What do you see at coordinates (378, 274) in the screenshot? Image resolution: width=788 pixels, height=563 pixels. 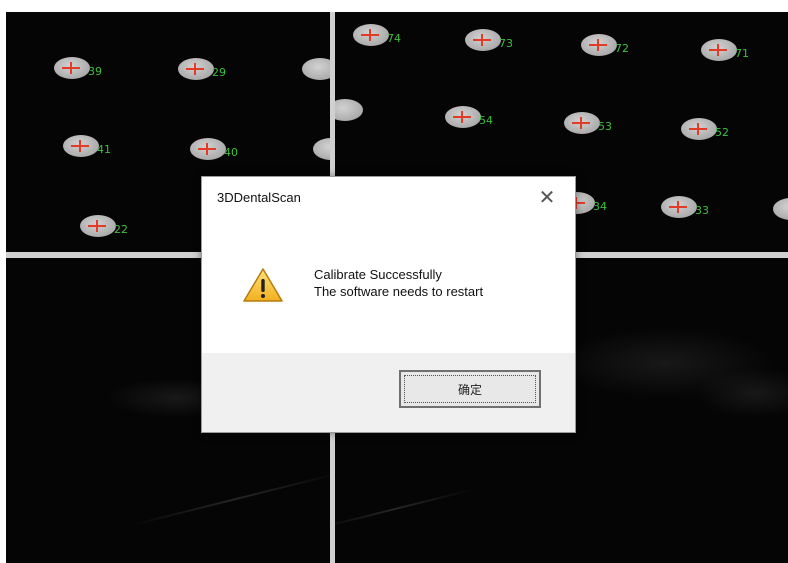 I see `message-line-1: Calibrate Successfully` at bounding box center [378, 274].